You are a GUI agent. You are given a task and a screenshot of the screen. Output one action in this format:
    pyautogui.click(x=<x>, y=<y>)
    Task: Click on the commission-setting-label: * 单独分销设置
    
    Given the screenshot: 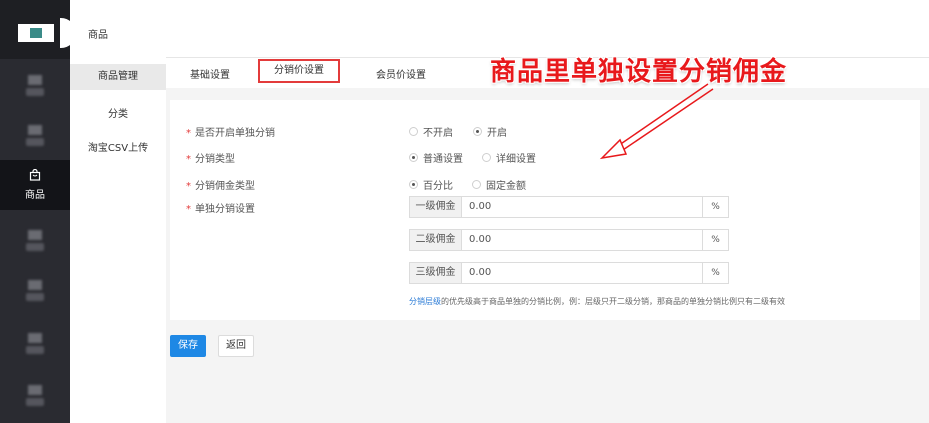 What is the action you would take?
    pyautogui.click(x=220, y=209)
    